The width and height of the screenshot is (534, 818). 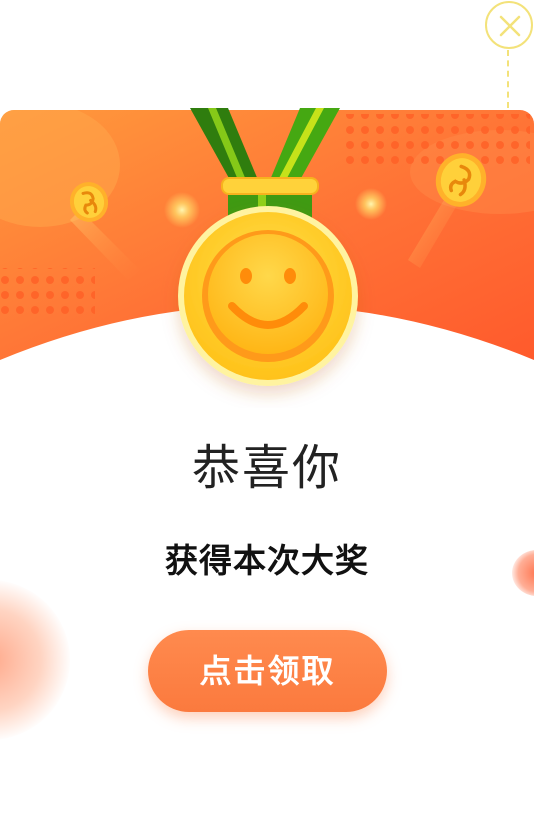 What do you see at coordinates (508, 79) in the screenshot?
I see `close-connector-line` at bounding box center [508, 79].